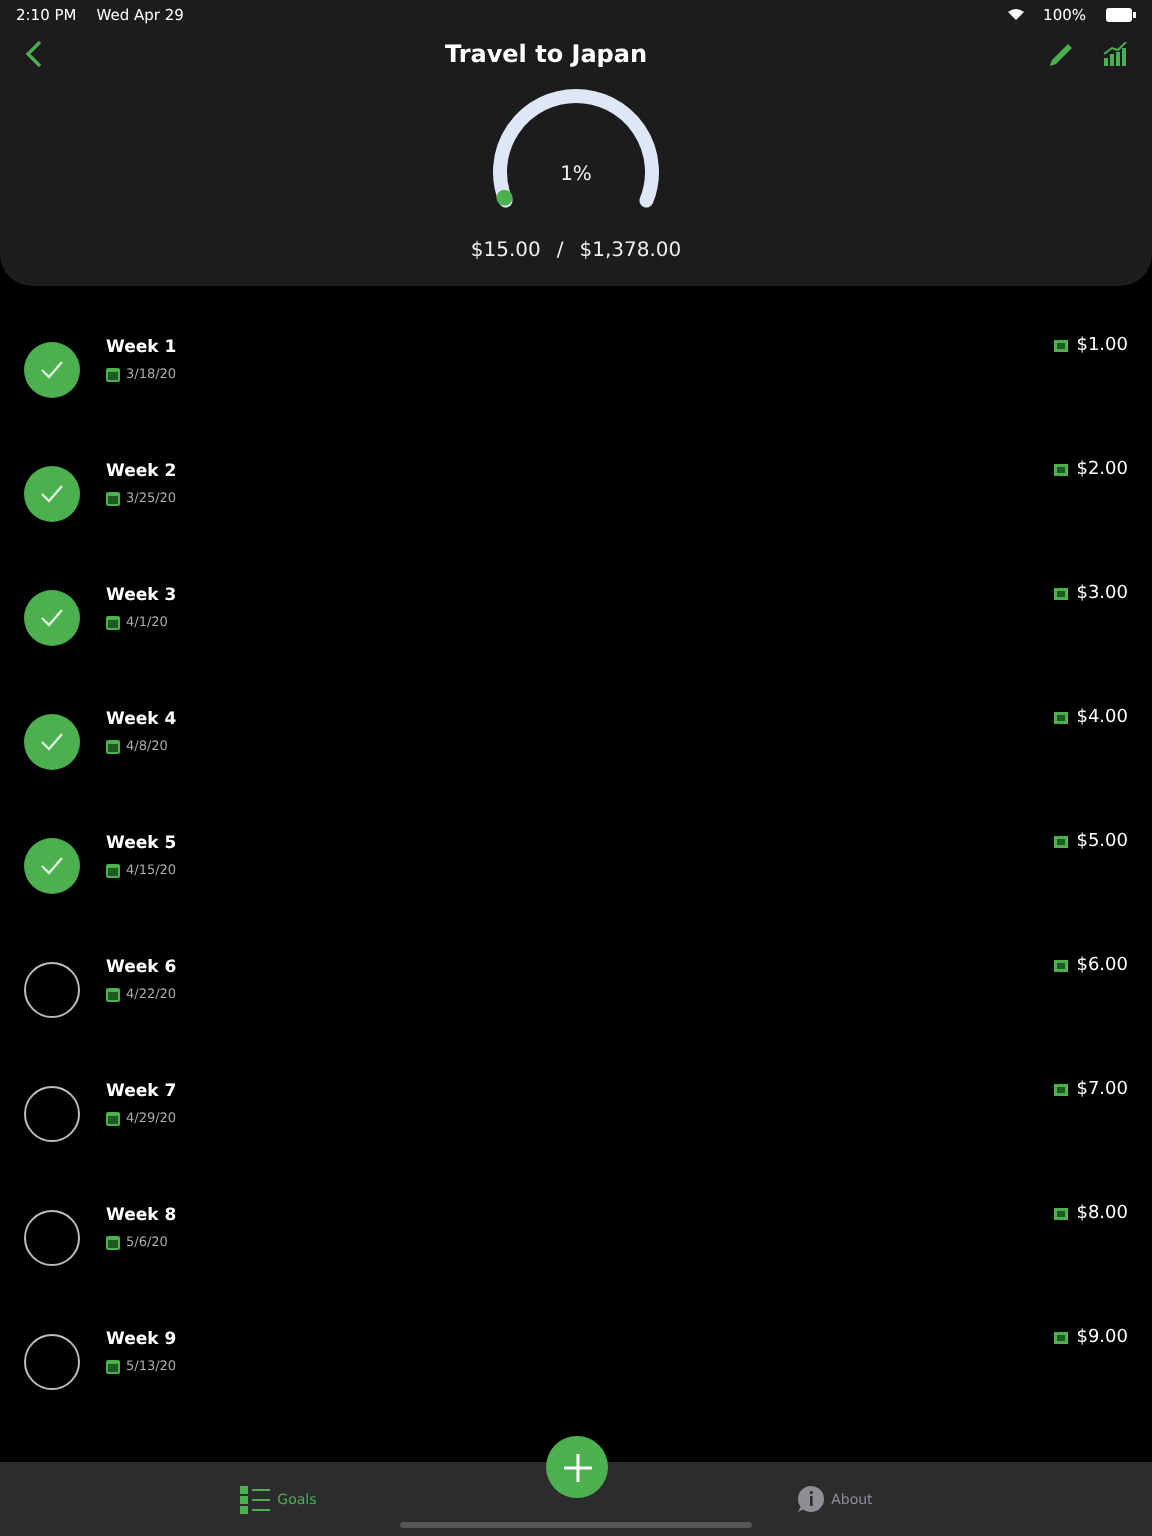 This screenshot has width=1152, height=1536. I want to click on deposit-title: Week 3, so click(142, 596).